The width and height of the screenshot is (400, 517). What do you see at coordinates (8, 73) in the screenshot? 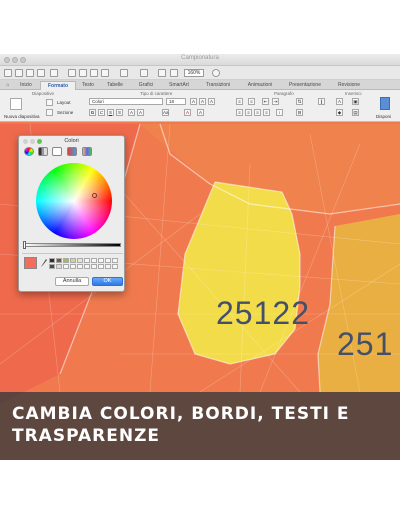
I see `new-file-icon` at bounding box center [8, 73].